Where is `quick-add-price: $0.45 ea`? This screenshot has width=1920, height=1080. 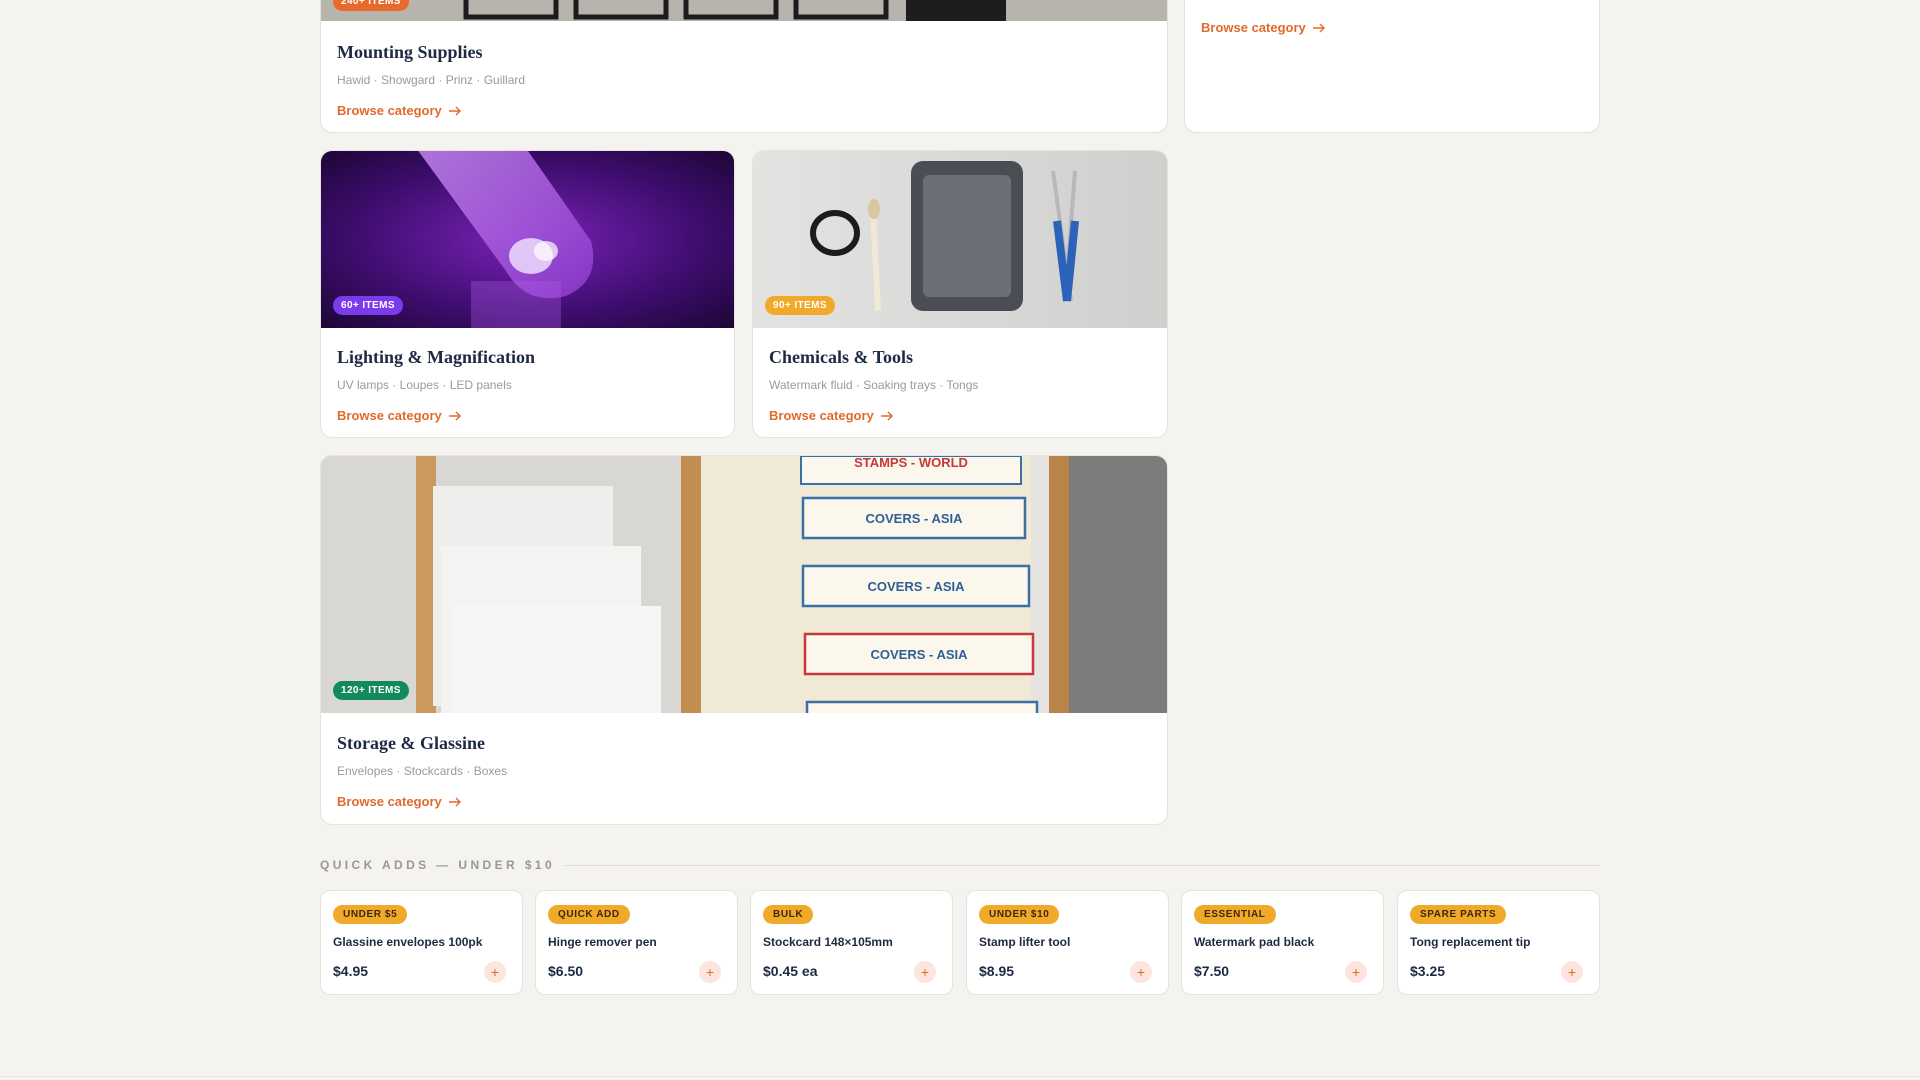 quick-add-price: $0.45 ea is located at coordinates (790, 971).